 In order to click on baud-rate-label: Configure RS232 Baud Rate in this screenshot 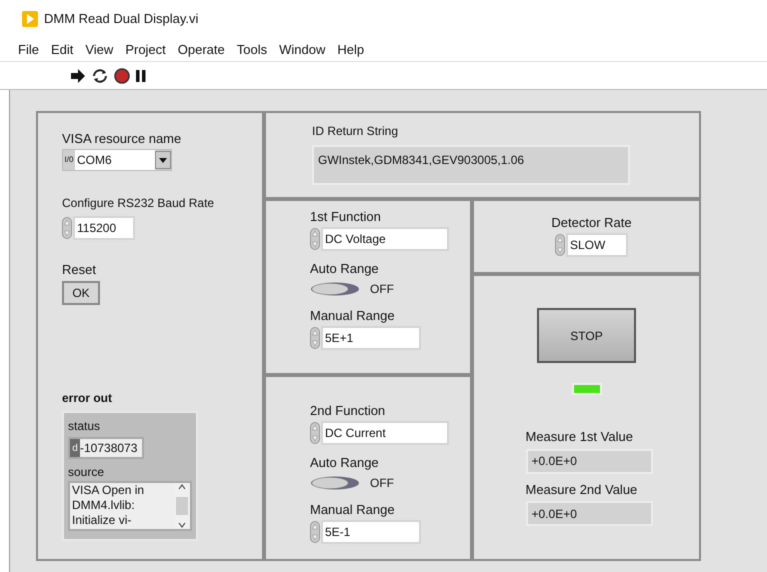, I will do `click(139, 203)`.